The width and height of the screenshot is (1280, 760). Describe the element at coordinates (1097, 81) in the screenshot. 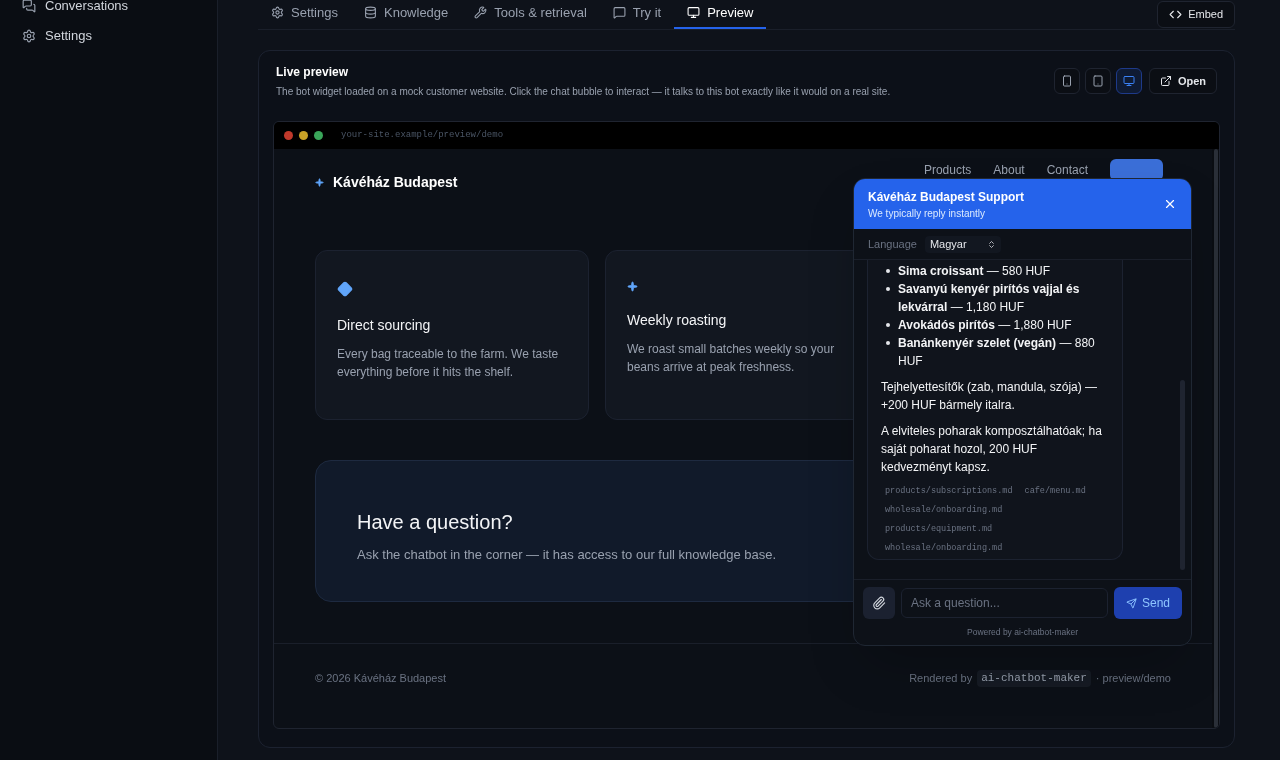

I see `tablet-icon` at that location.